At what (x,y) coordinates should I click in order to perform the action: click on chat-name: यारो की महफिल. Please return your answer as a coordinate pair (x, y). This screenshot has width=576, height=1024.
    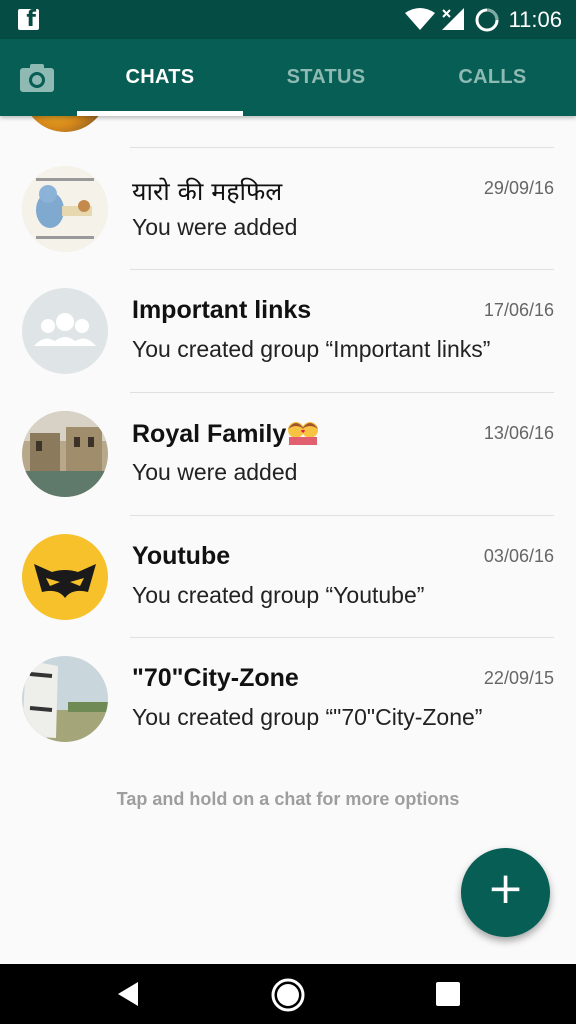
    Looking at the image, I should click on (207, 191).